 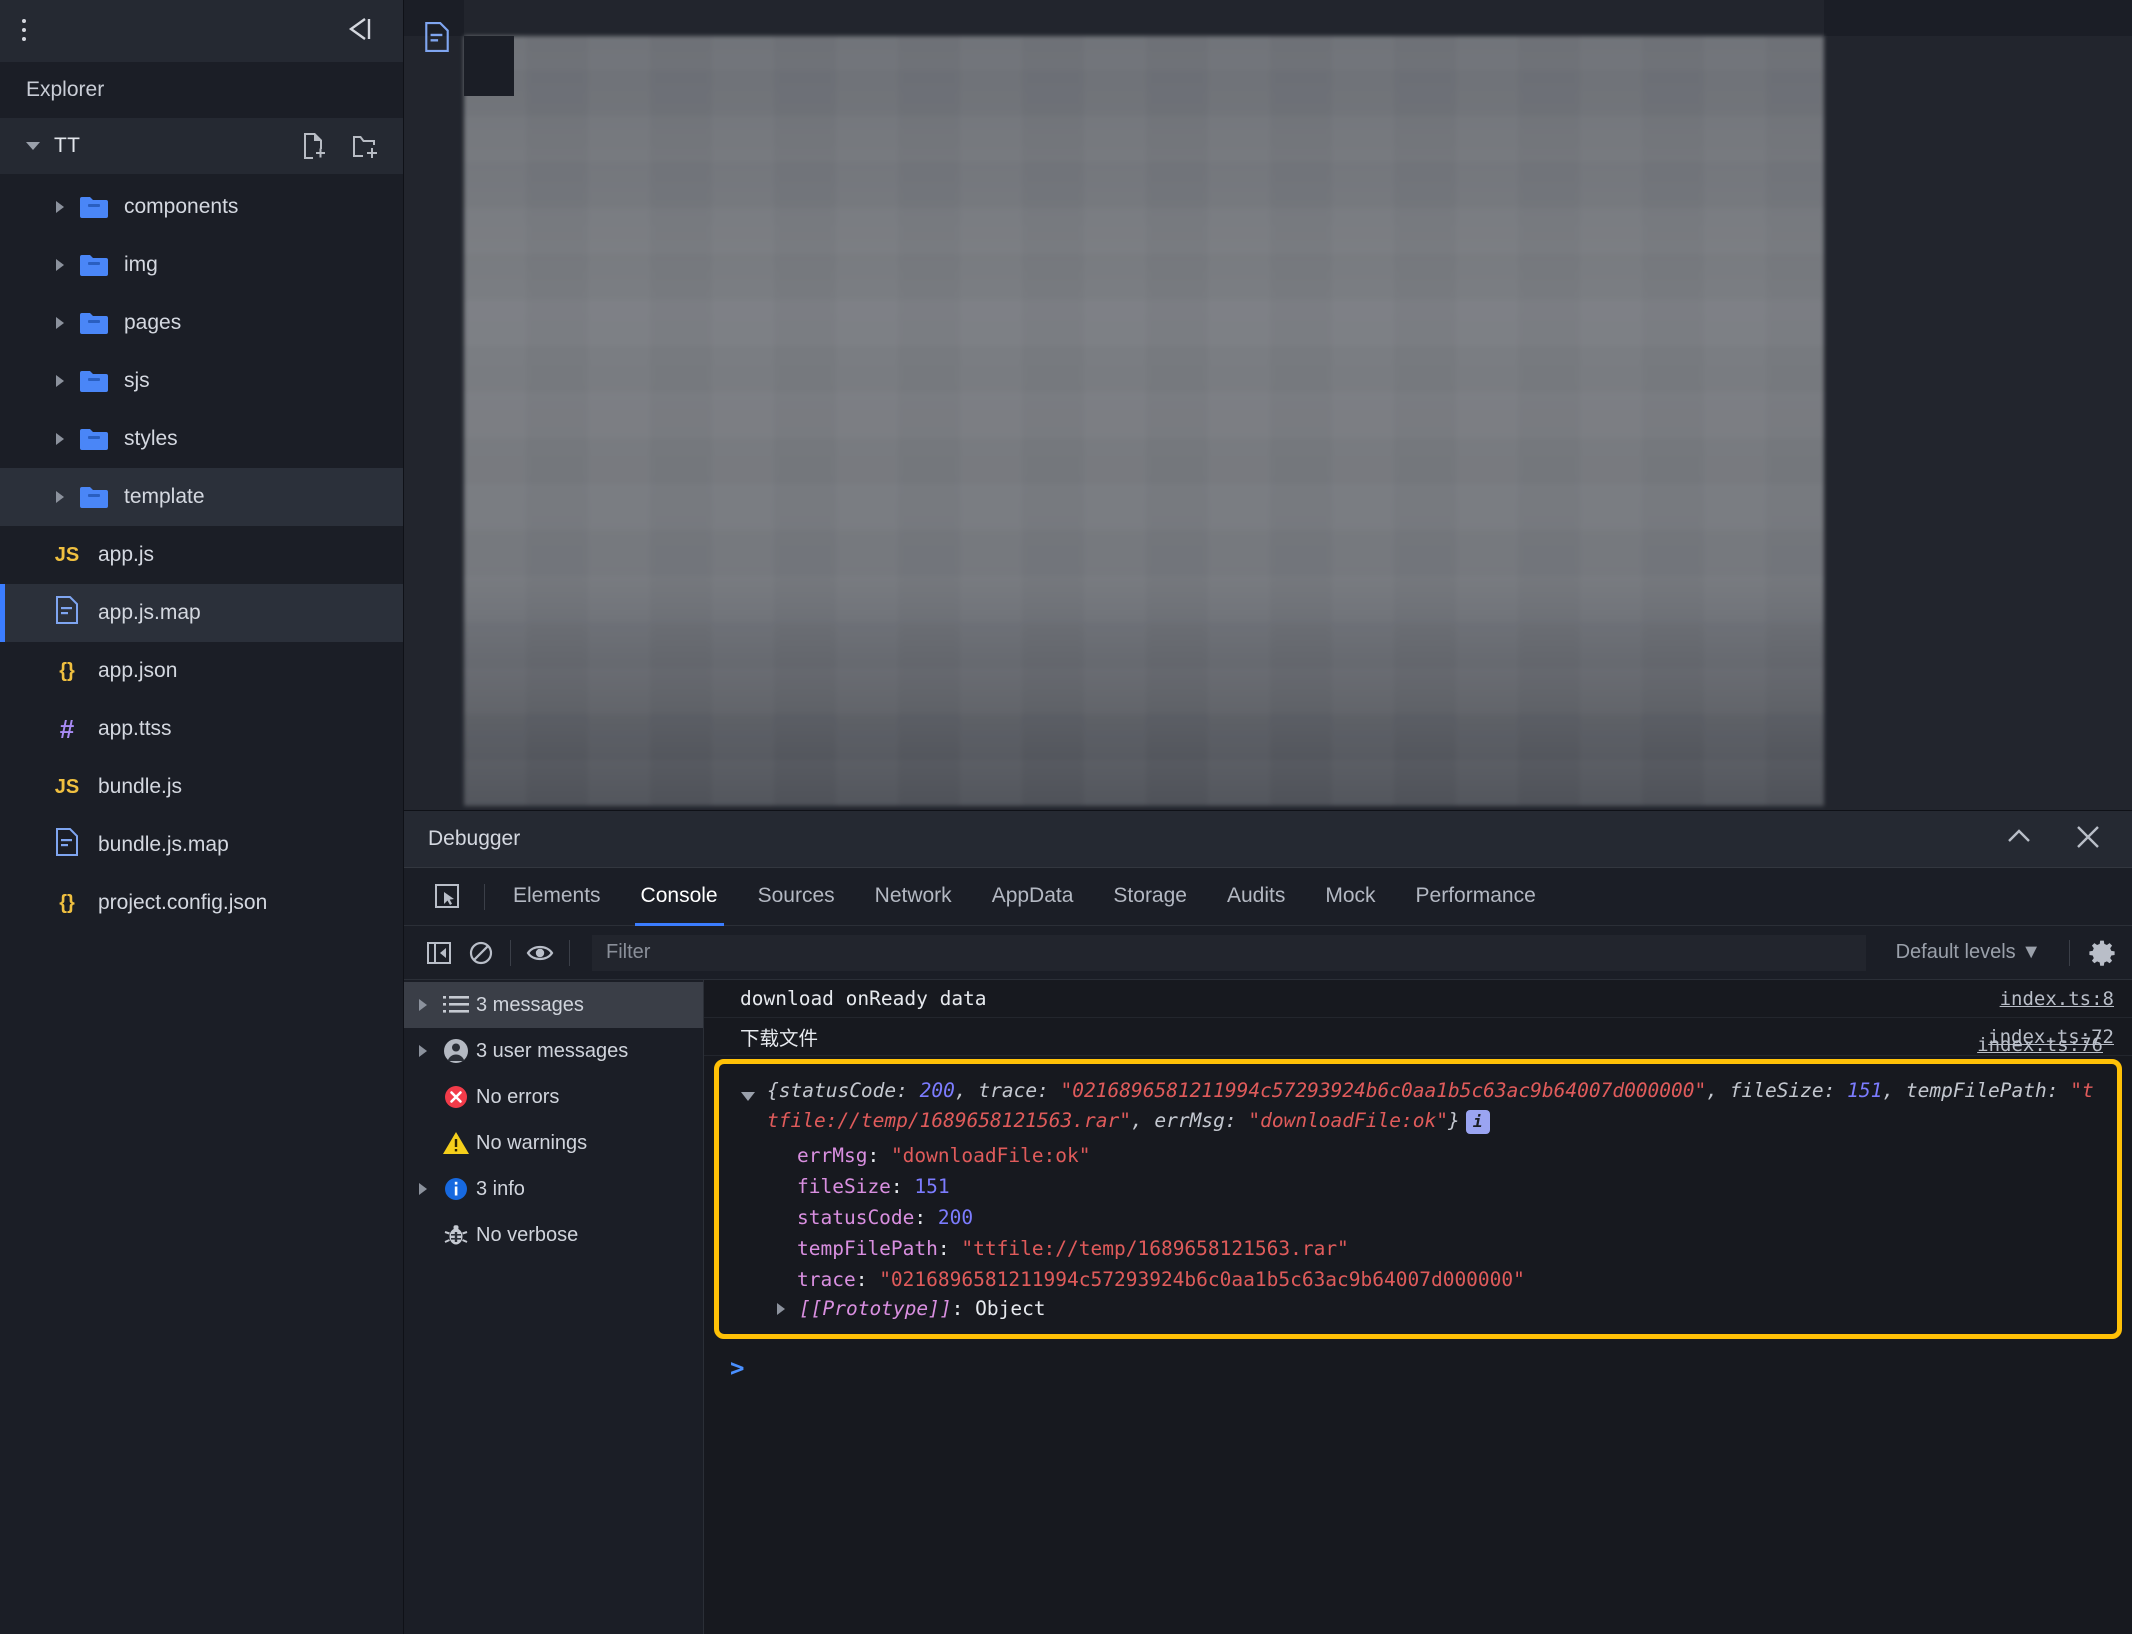 I want to click on tree-file-app-js-map: app.js.map, so click(x=201, y=613).